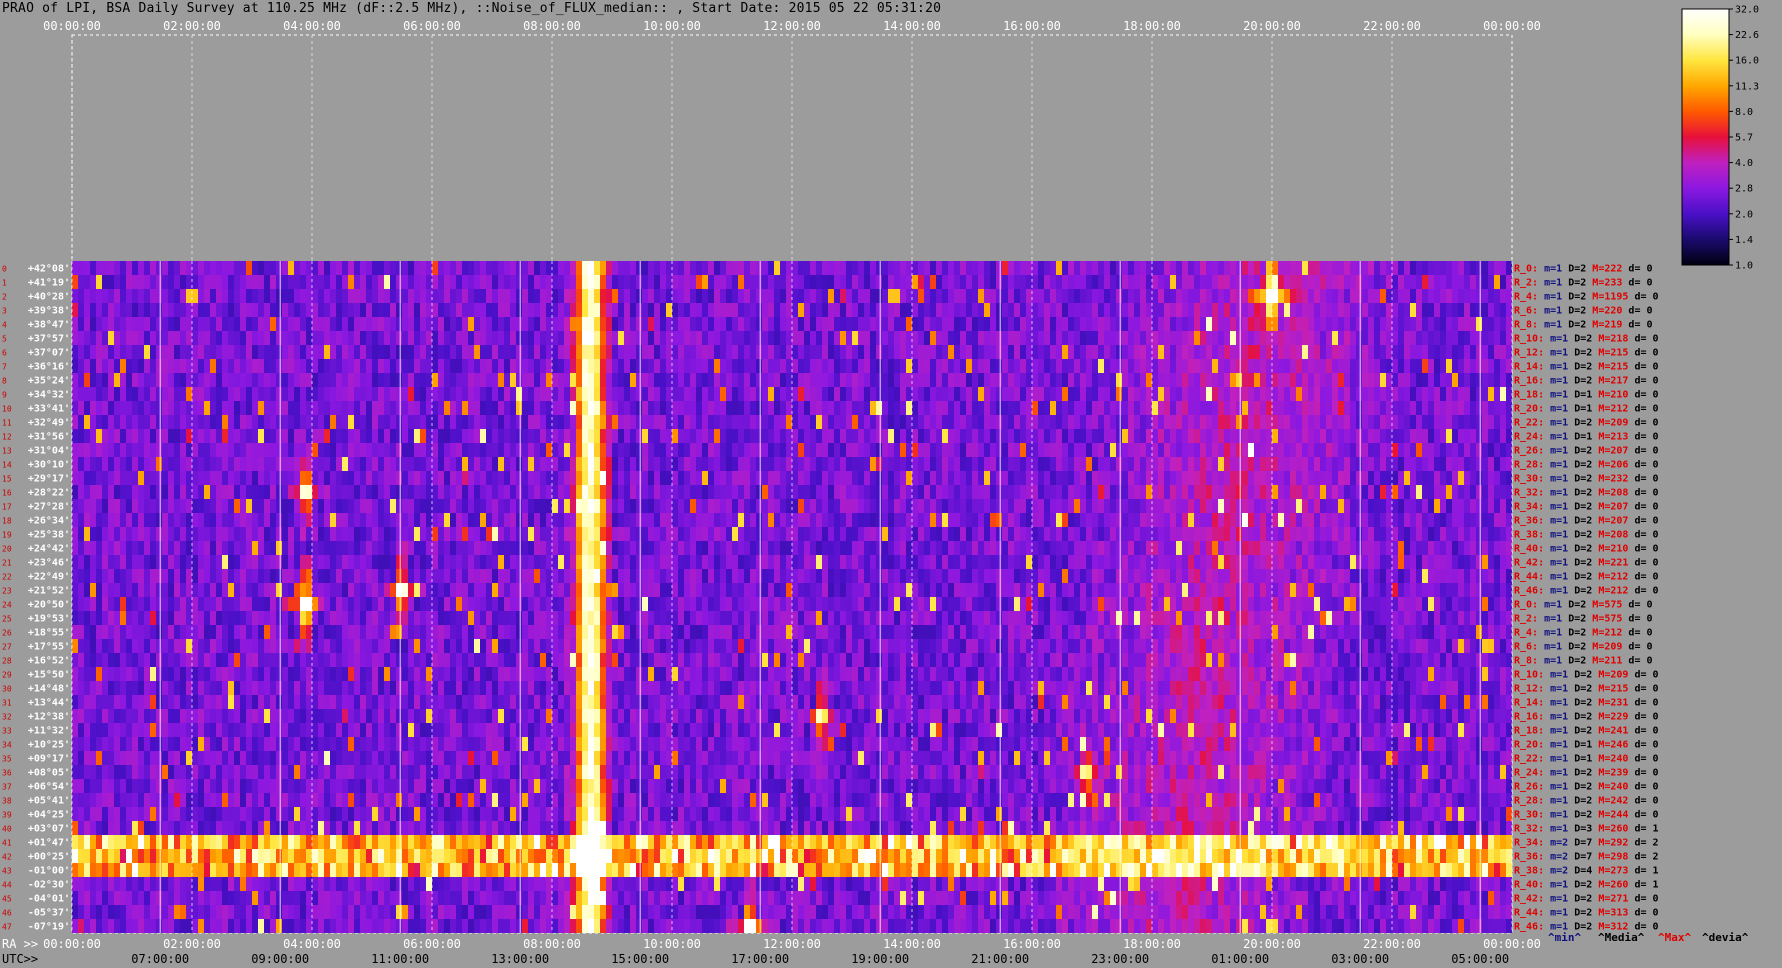  Describe the element at coordinates (49, 661) in the screenshot. I see `declination-label: +16°52'` at that location.